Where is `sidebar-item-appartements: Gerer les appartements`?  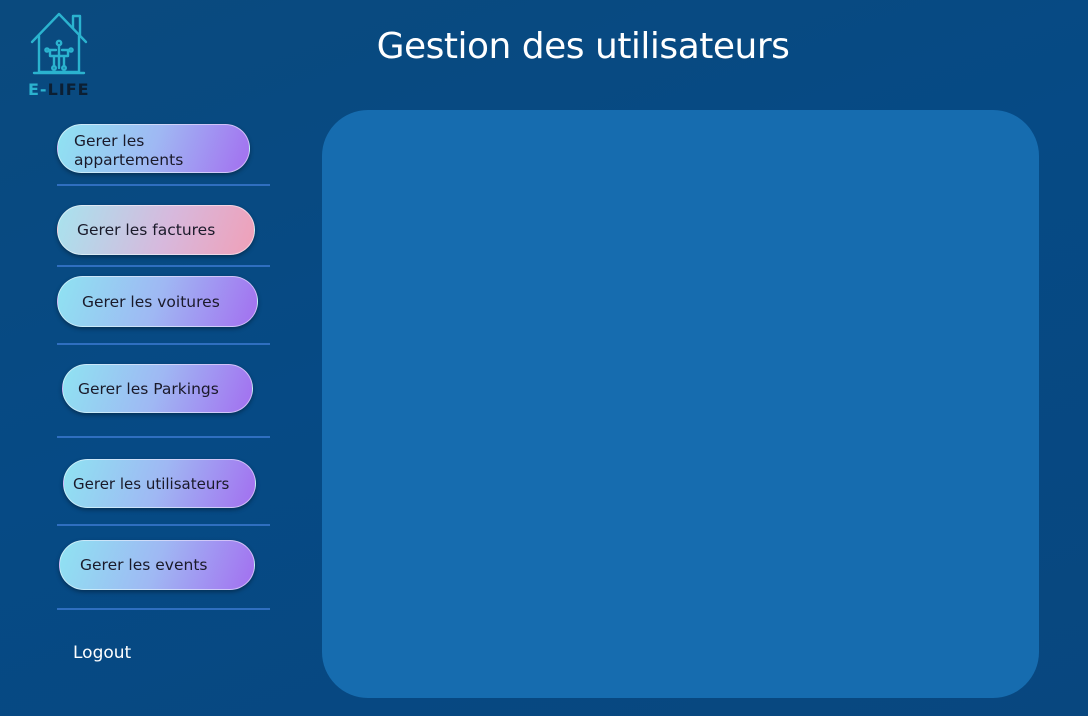 sidebar-item-appartements: Gerer les appartements is located at coordinates (153, 148).